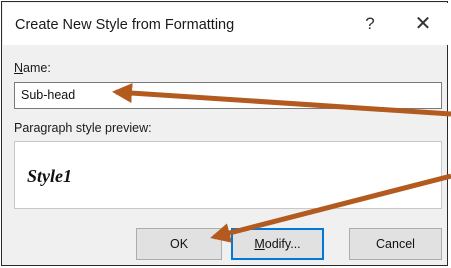 The width and height of the screenshot is (451, 268). I want to click on cancel-button: Cancel, so click(395, 244).